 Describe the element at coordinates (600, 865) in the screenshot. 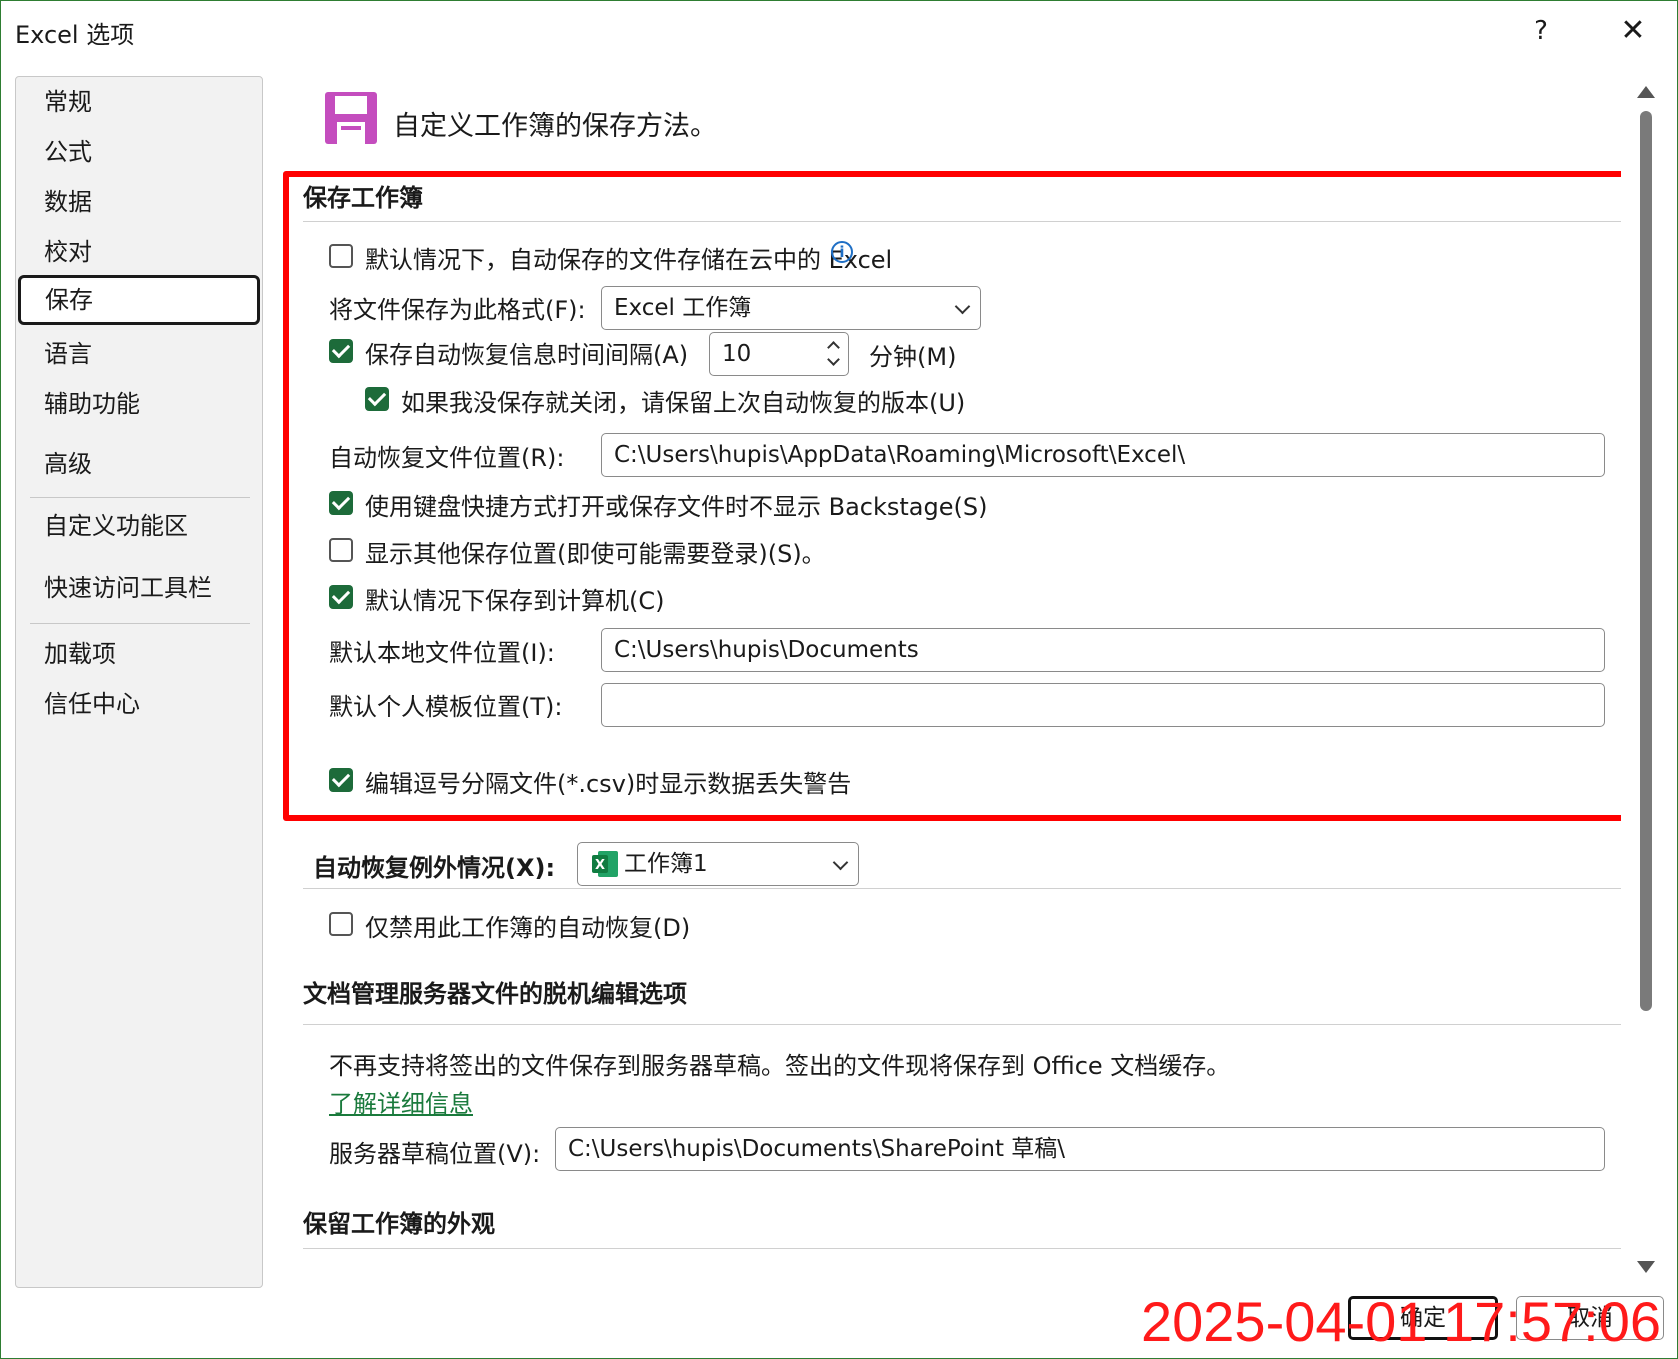

I see `svg-text: X` at that location.